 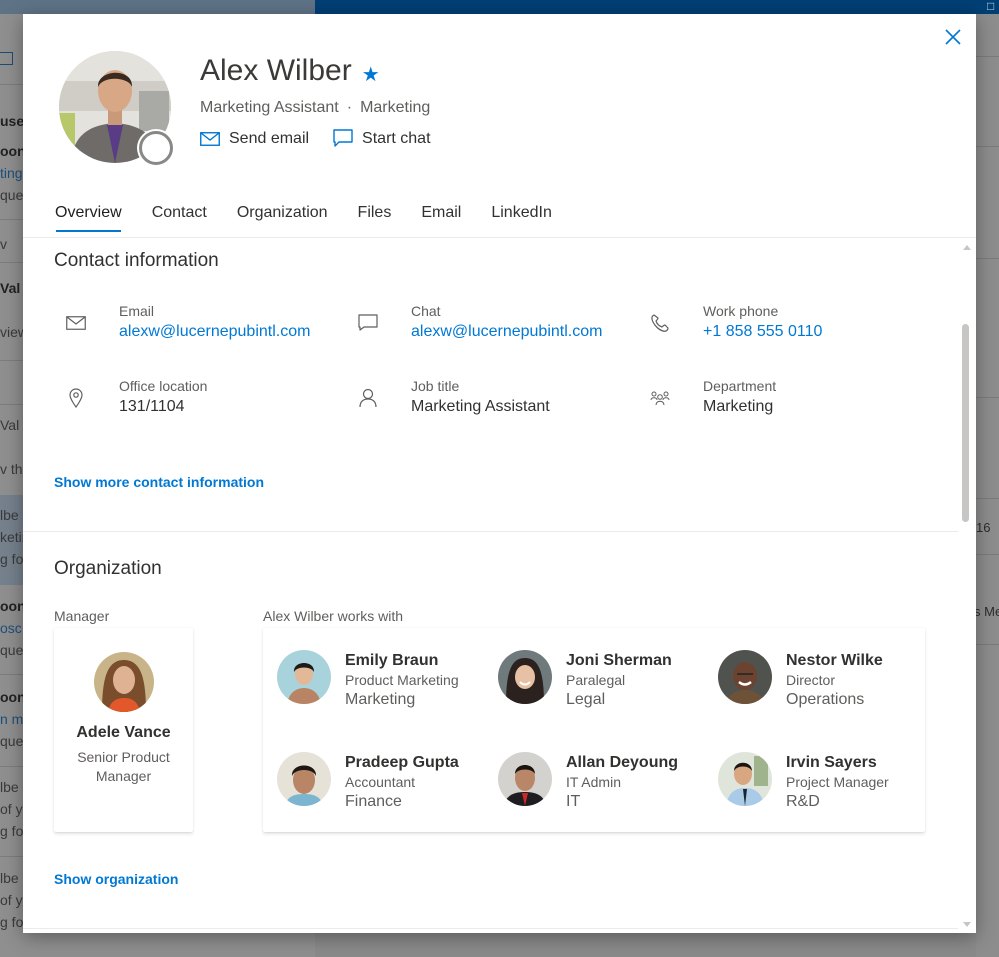 What do you see at coordinates (156, 148) in the screenshot?
I see `presence-status-offline` at bounding box center [156, 148].